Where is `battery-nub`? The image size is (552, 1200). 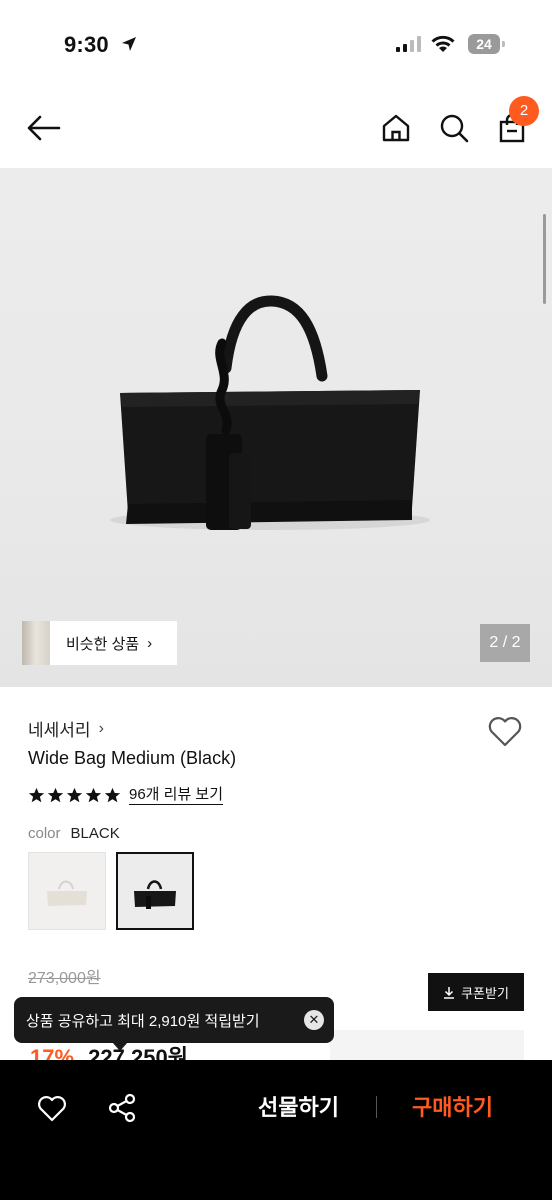 battery-nub is located at coordinates (503, 44).